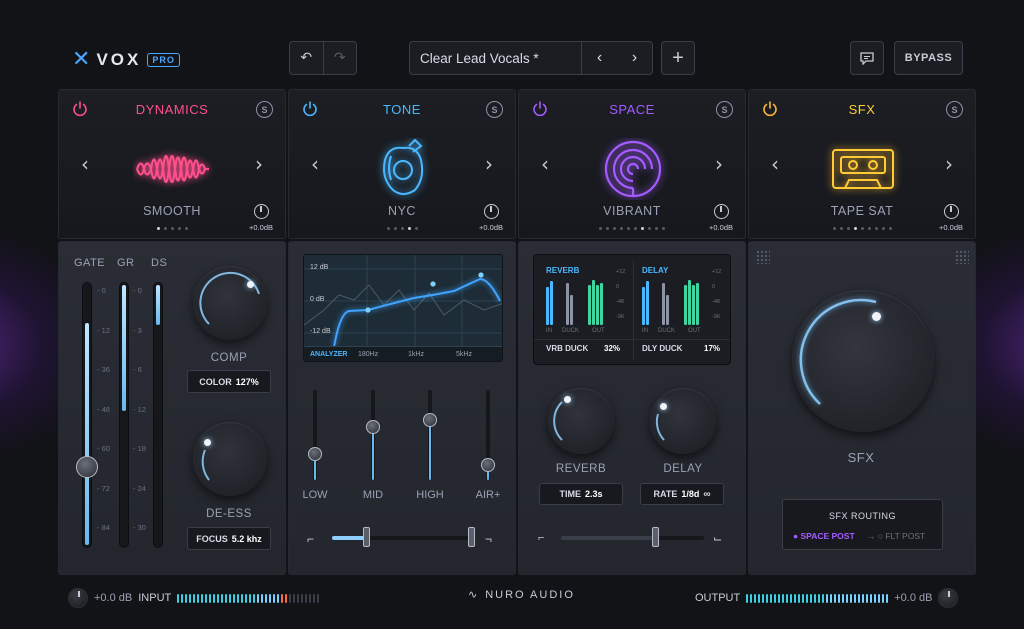 The image size is (1024, 629). I want to click on color-control: COLOR 127%, so click(229, 381).